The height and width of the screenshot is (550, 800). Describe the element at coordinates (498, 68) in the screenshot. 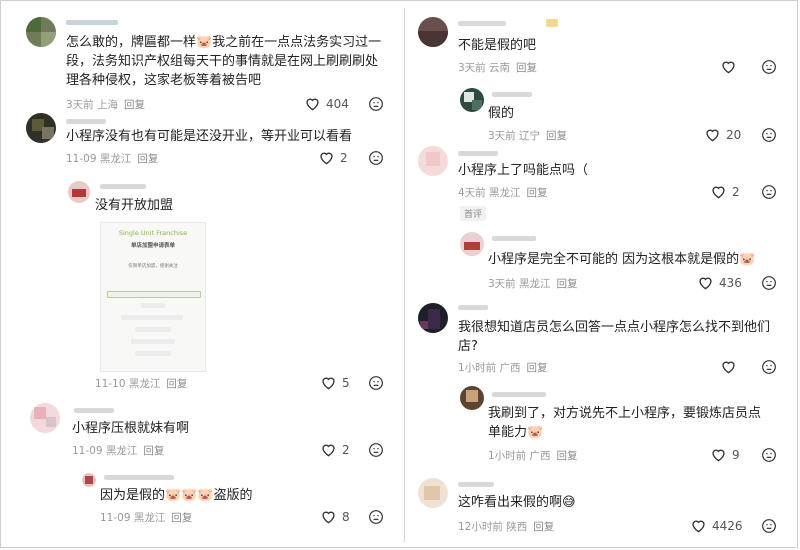

I see `comment-meta: 3天前 云南 回复` at that location.